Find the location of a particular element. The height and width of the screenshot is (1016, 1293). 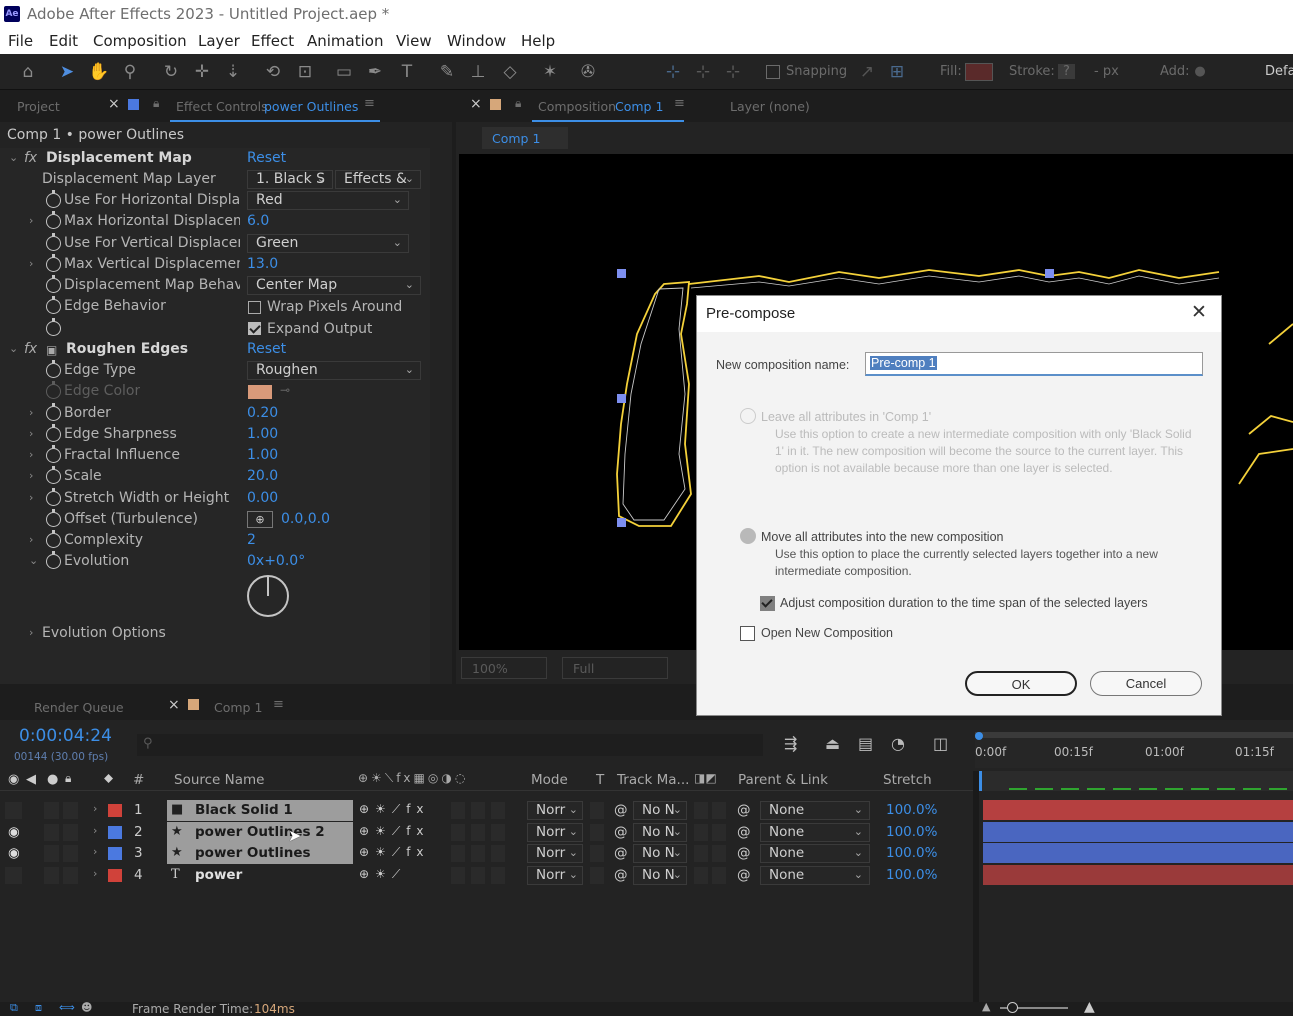

stroke-width: - px is located at coordinates (1106, 71).